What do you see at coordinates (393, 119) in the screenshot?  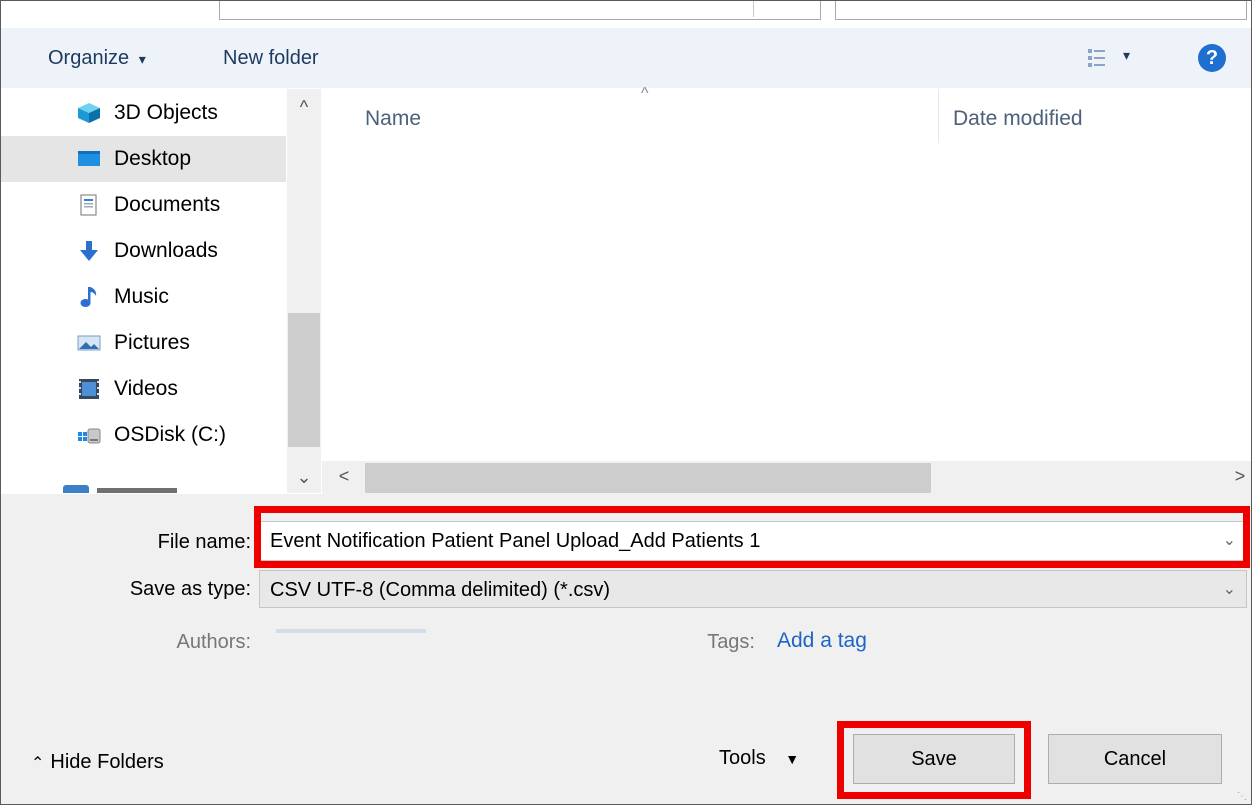 I see `column-header-name: Name` at bounding box center [393, 119].